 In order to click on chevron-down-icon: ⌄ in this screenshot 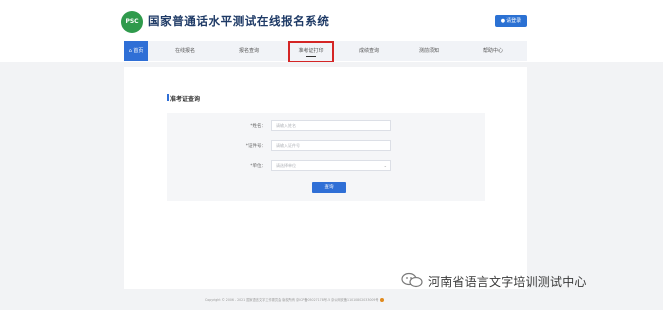, I will do `click(385, 165)`.